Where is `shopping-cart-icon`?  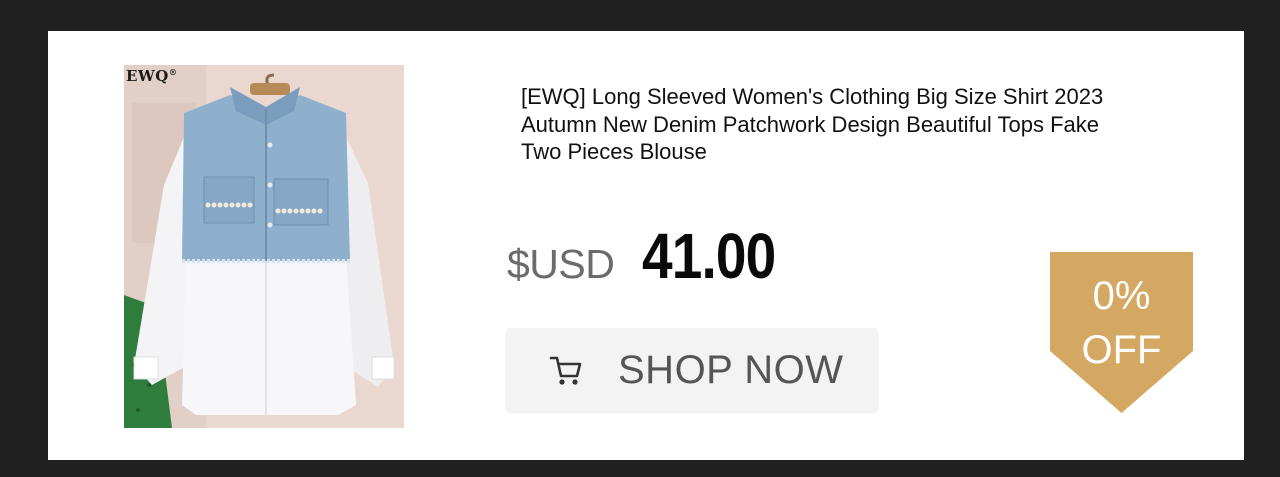
shopping-cart-icon is located at coordinates (565, 370).